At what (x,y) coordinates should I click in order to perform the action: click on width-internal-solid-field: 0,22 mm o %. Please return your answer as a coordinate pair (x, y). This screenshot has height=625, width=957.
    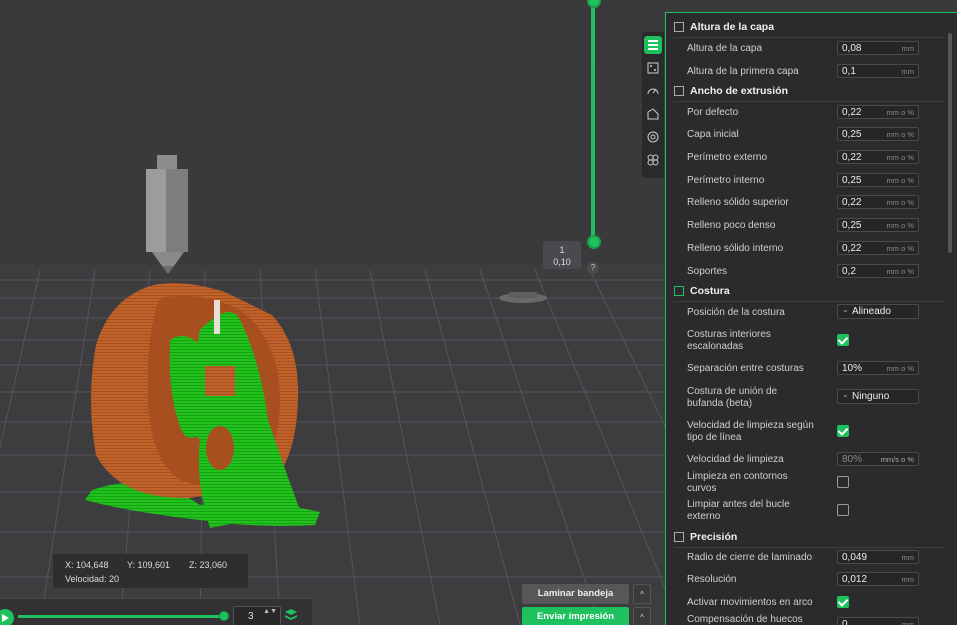
    Looking at the image, I should click on (878, 248).